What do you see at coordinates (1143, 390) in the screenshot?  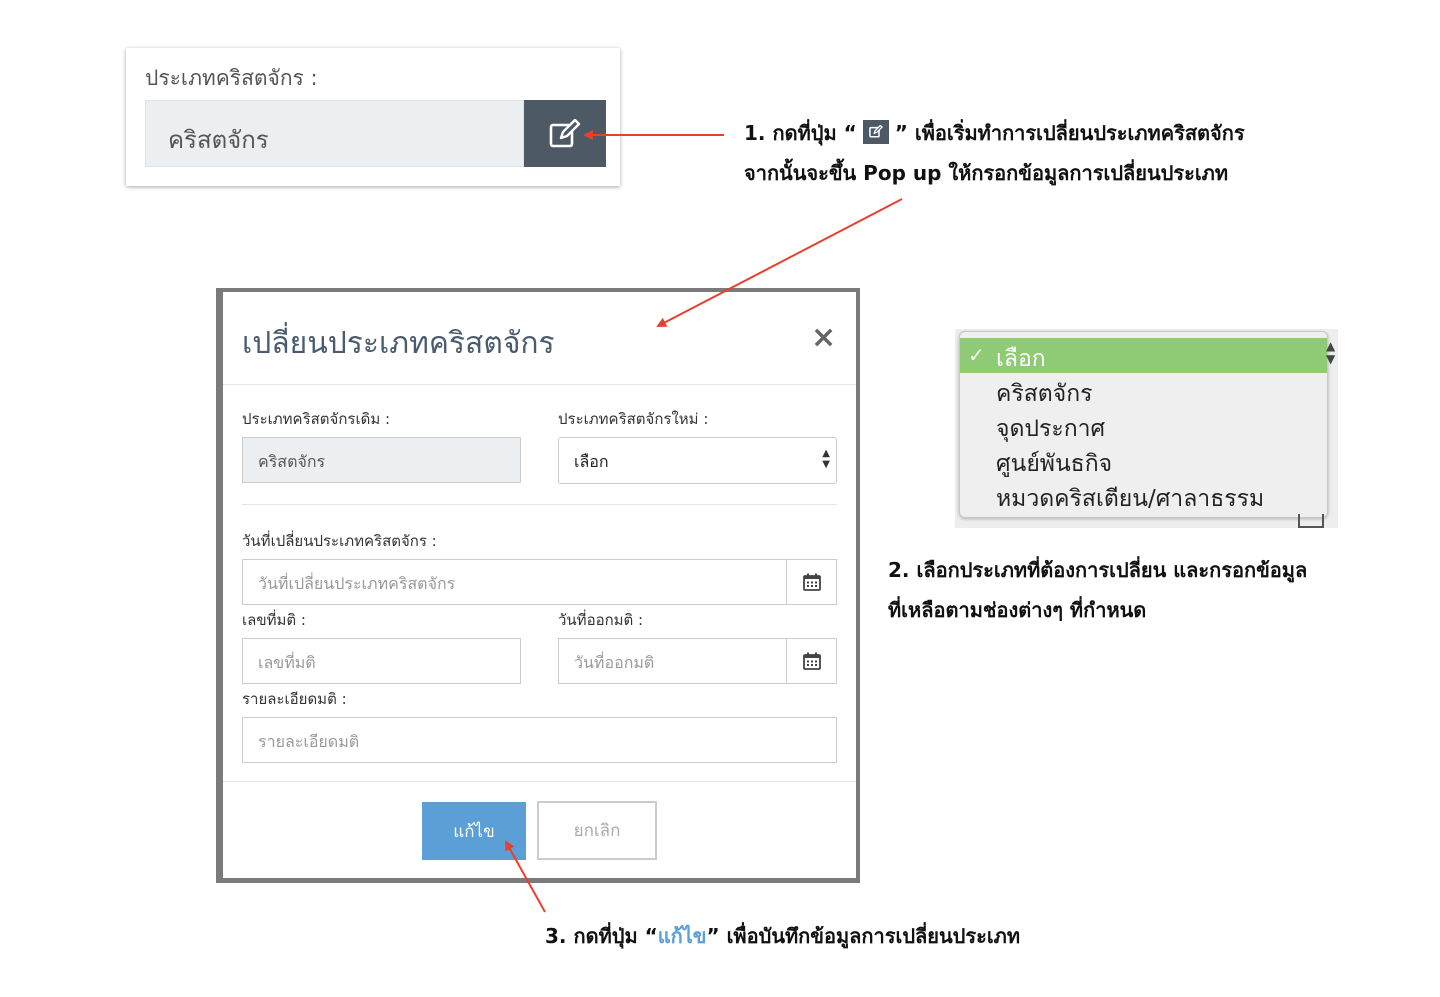 I see `dropdown-option-church: คริสตจักร` at bounding box center [1143, 390].